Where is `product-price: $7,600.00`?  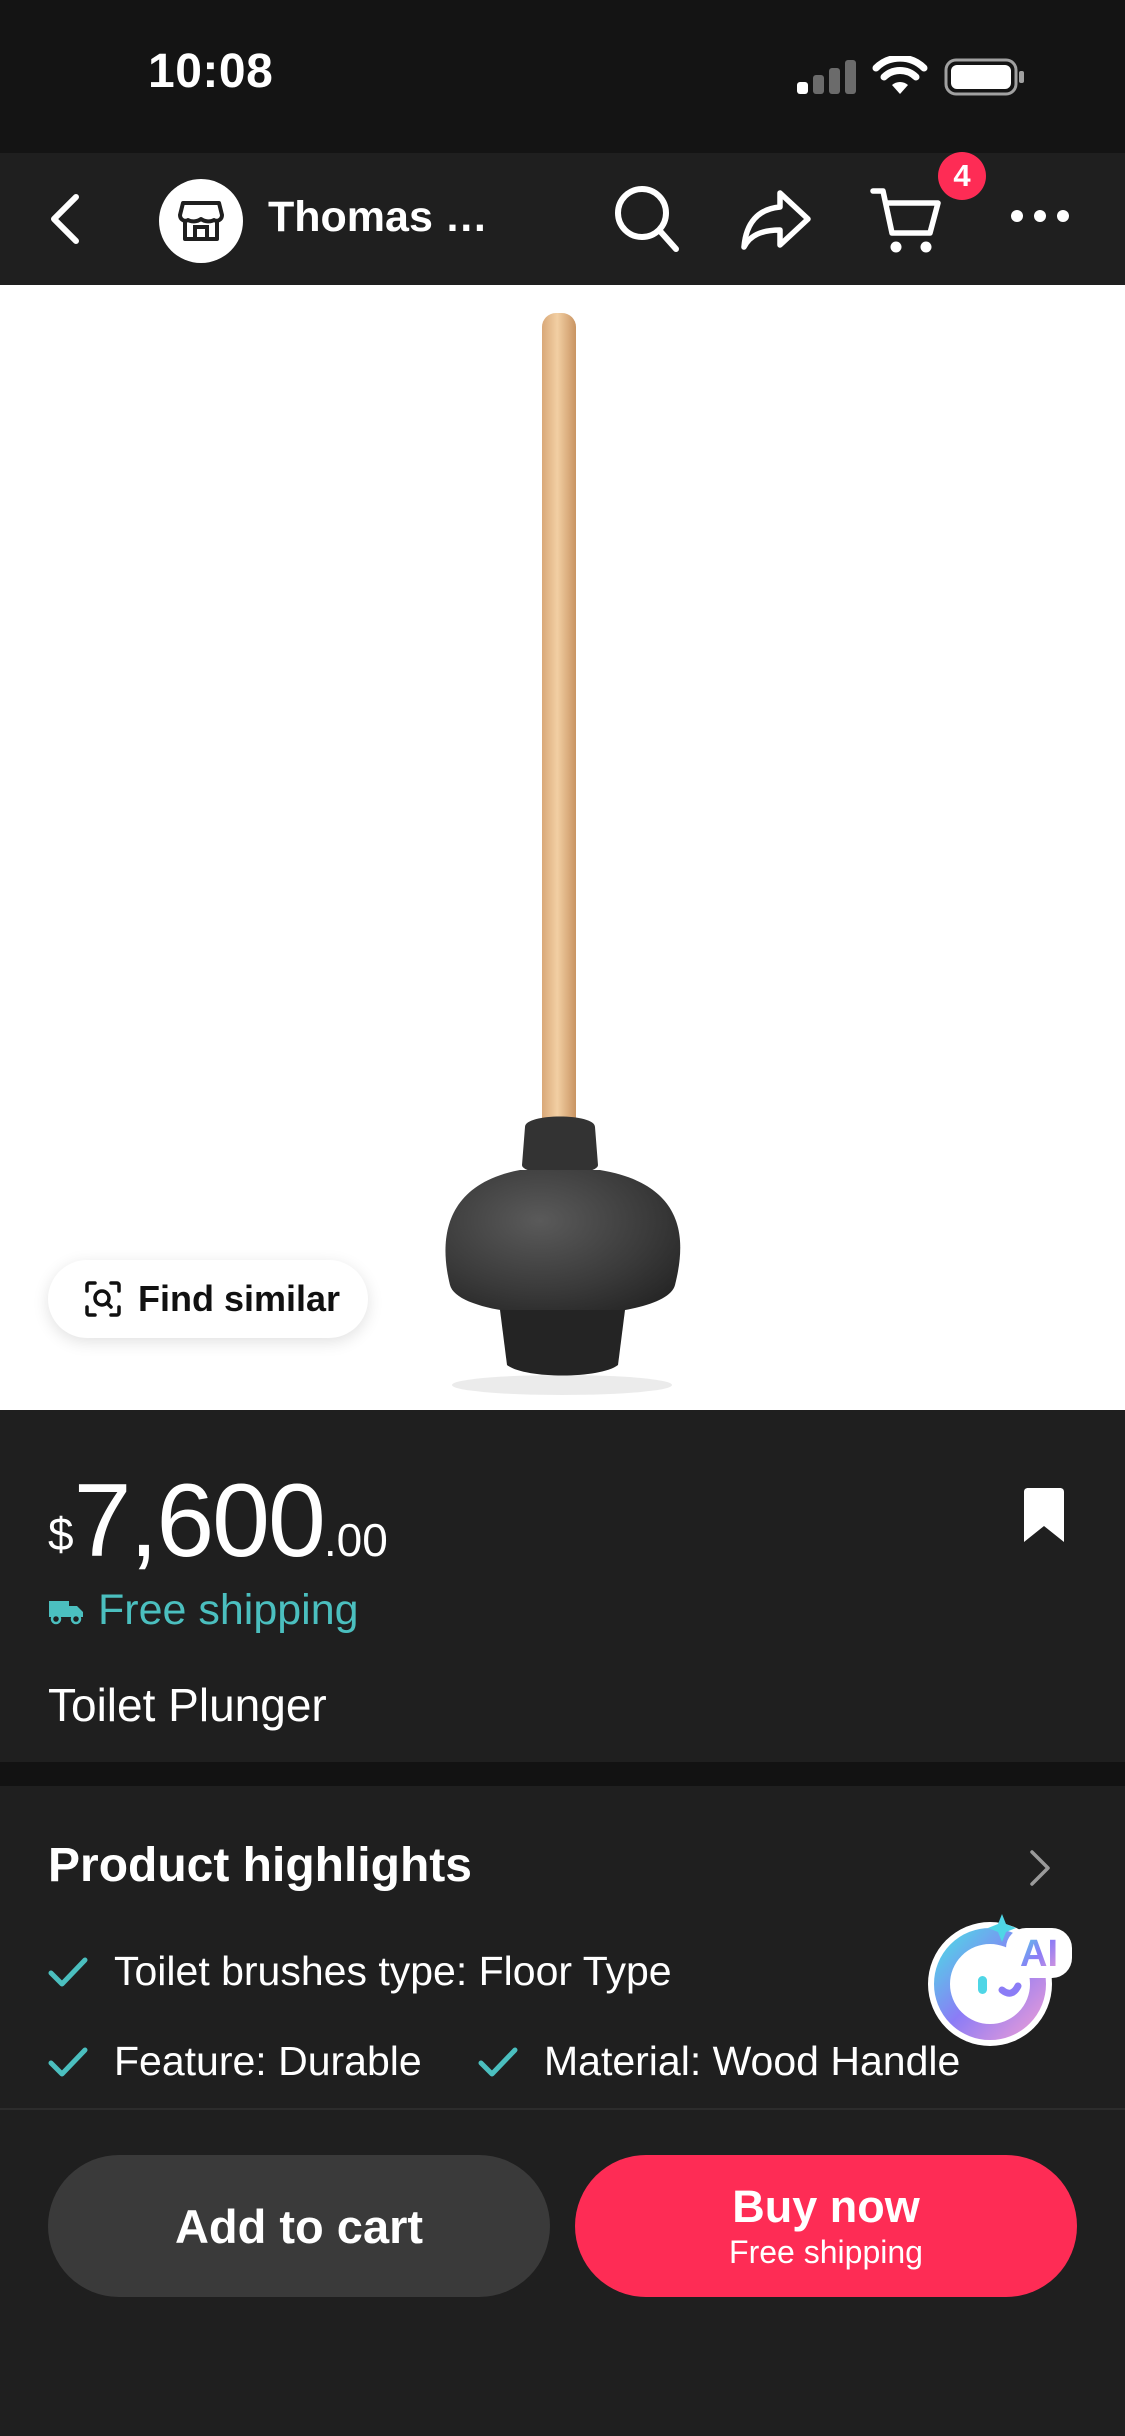 product-price: $7,600.00 is located at coordinates (218, 1521).